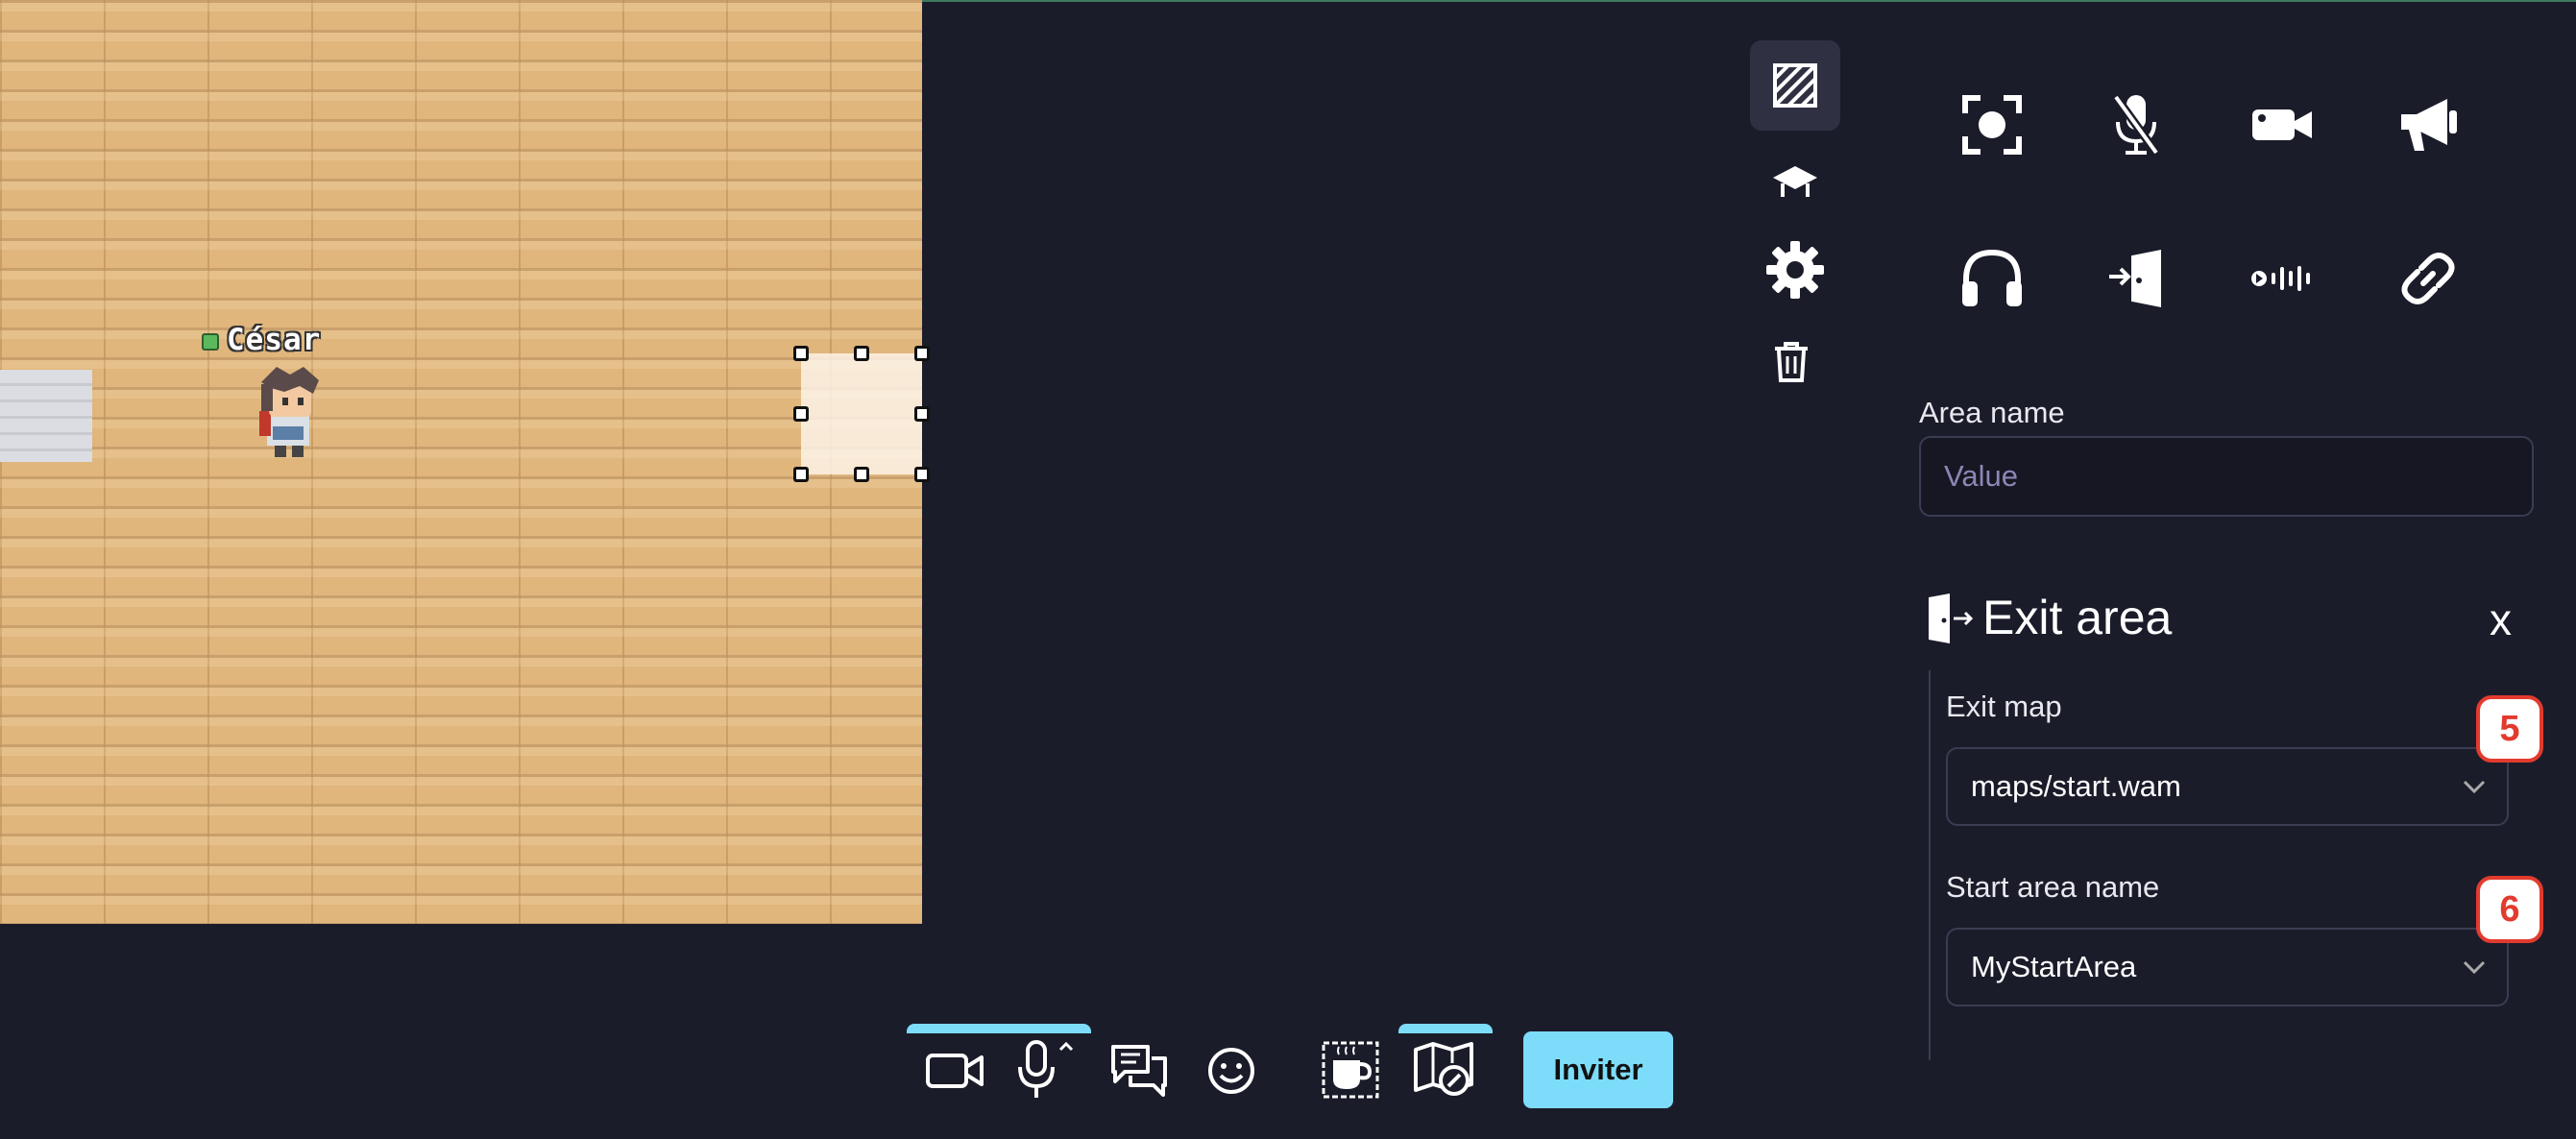 This screenshot has height=1139, width=2576. I want to click on exit-map-select: maps/start.wam, so click(2227, 786).